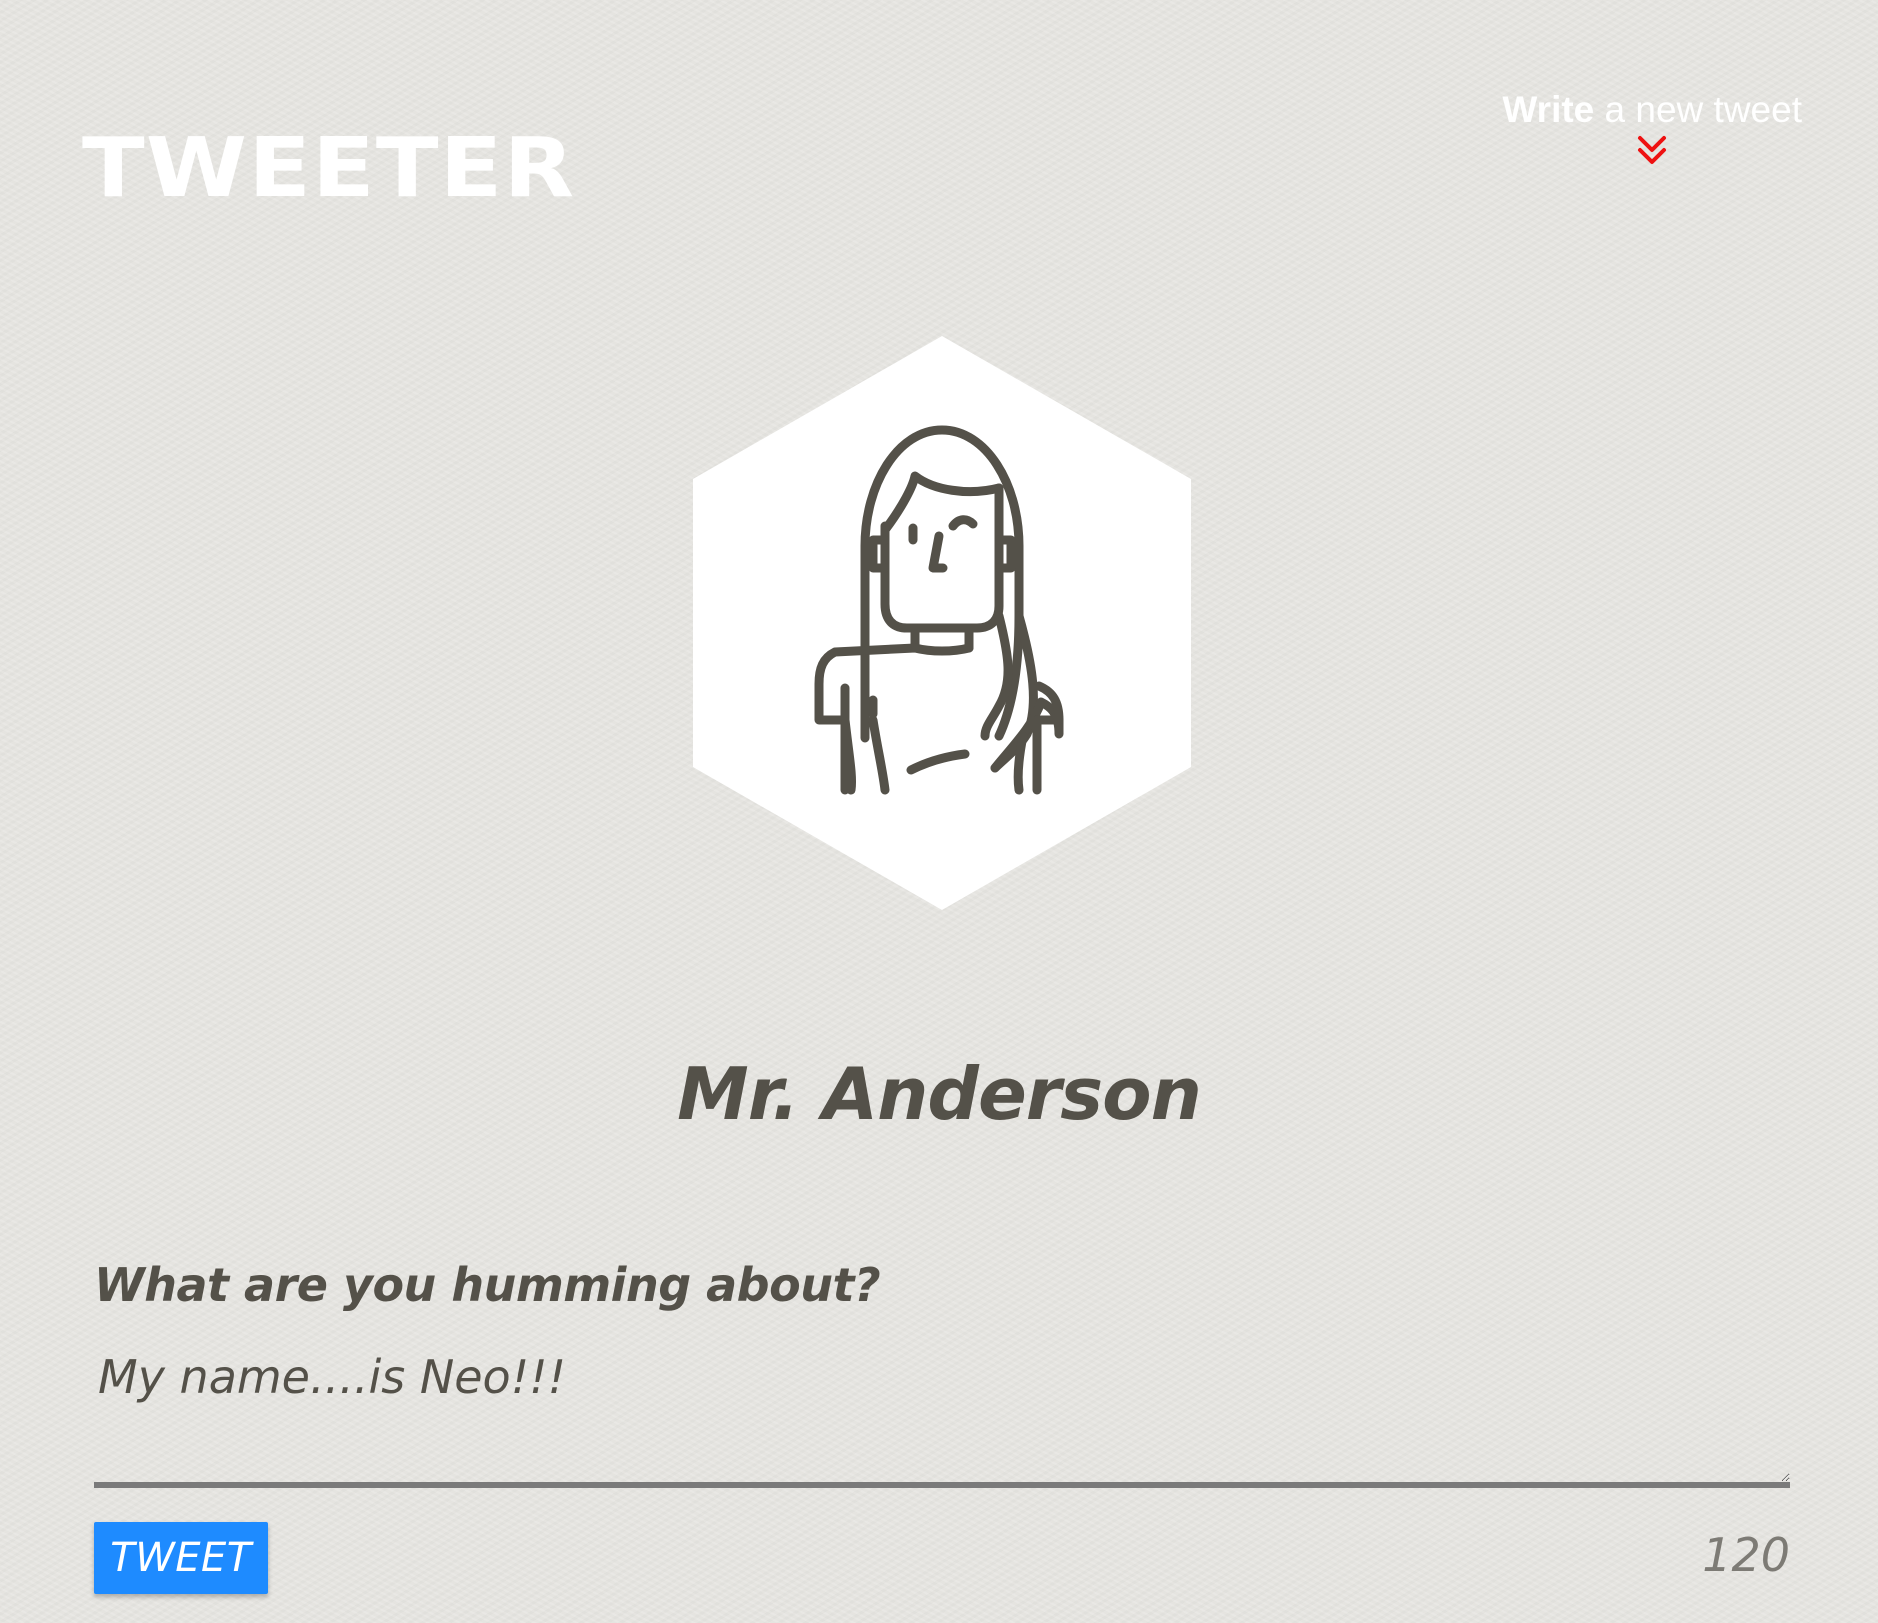 This screenshot has height=1623, width=1878. I want to click on profile-avatar, so click(942, 623).